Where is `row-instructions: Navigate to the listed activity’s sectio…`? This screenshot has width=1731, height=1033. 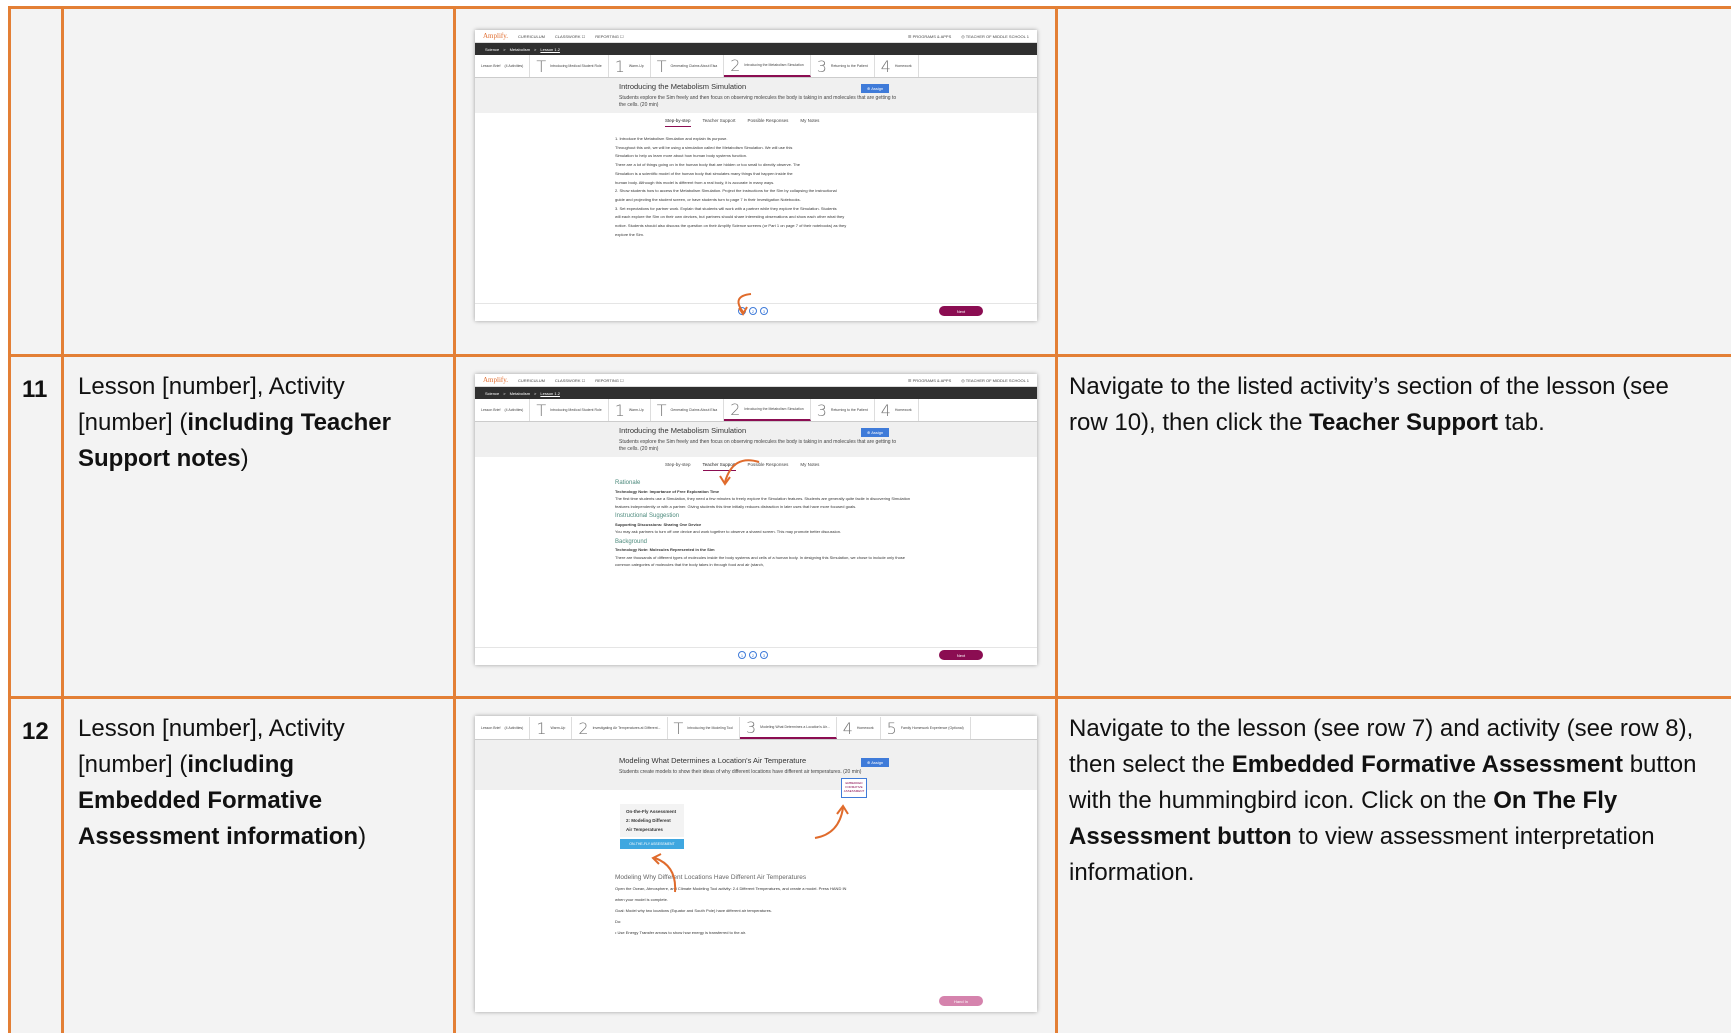 row-instructions: Navigate to the listed activity’s sectio… is located at coordinates (1369, 404).